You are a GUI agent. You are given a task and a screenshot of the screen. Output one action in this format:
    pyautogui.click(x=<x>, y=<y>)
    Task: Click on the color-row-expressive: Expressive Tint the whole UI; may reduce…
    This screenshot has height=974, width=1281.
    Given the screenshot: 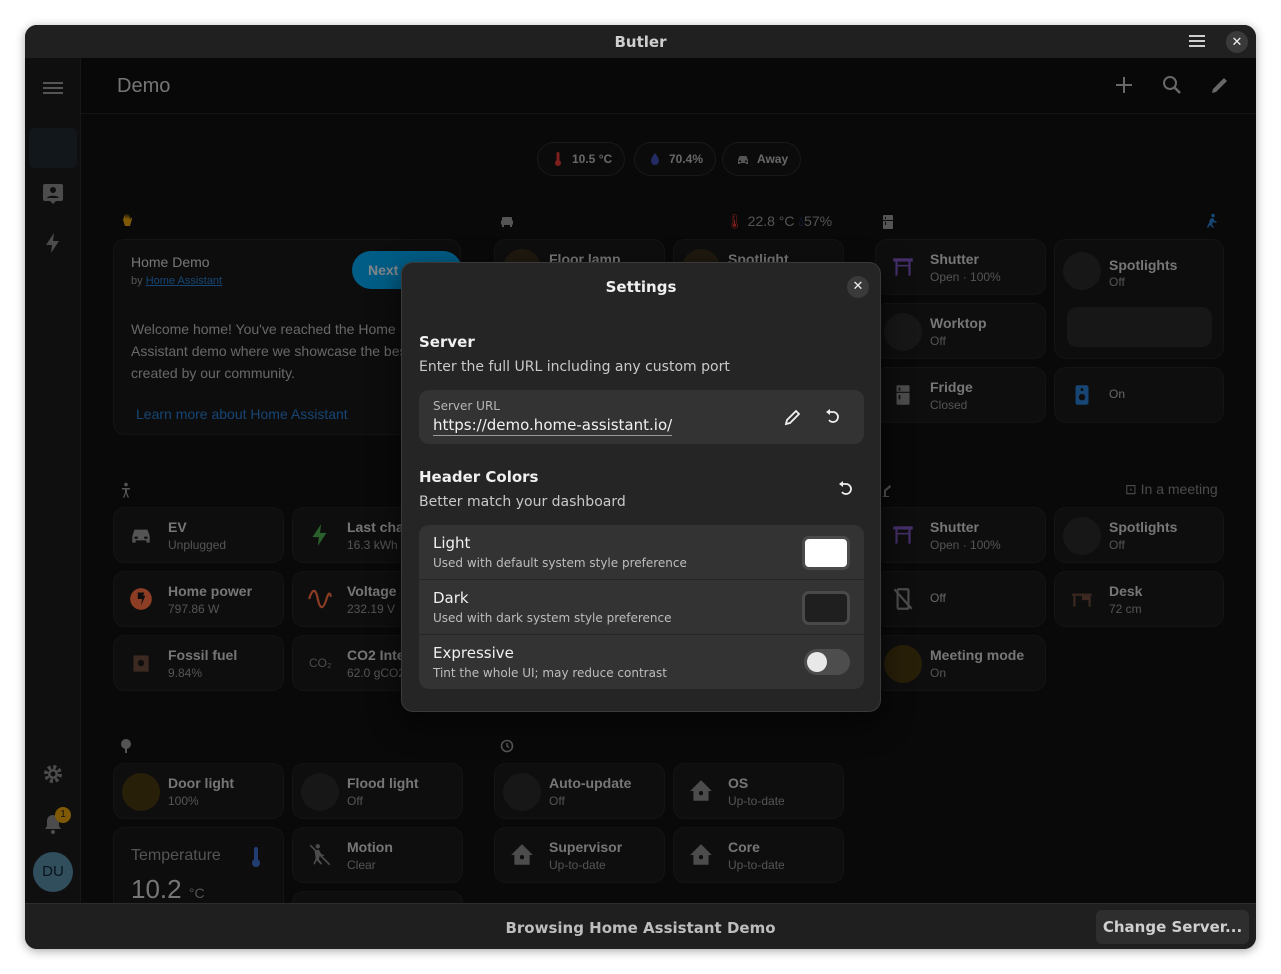 What is the action you would take?
    pyautogui.click(x=641, y=662)
    